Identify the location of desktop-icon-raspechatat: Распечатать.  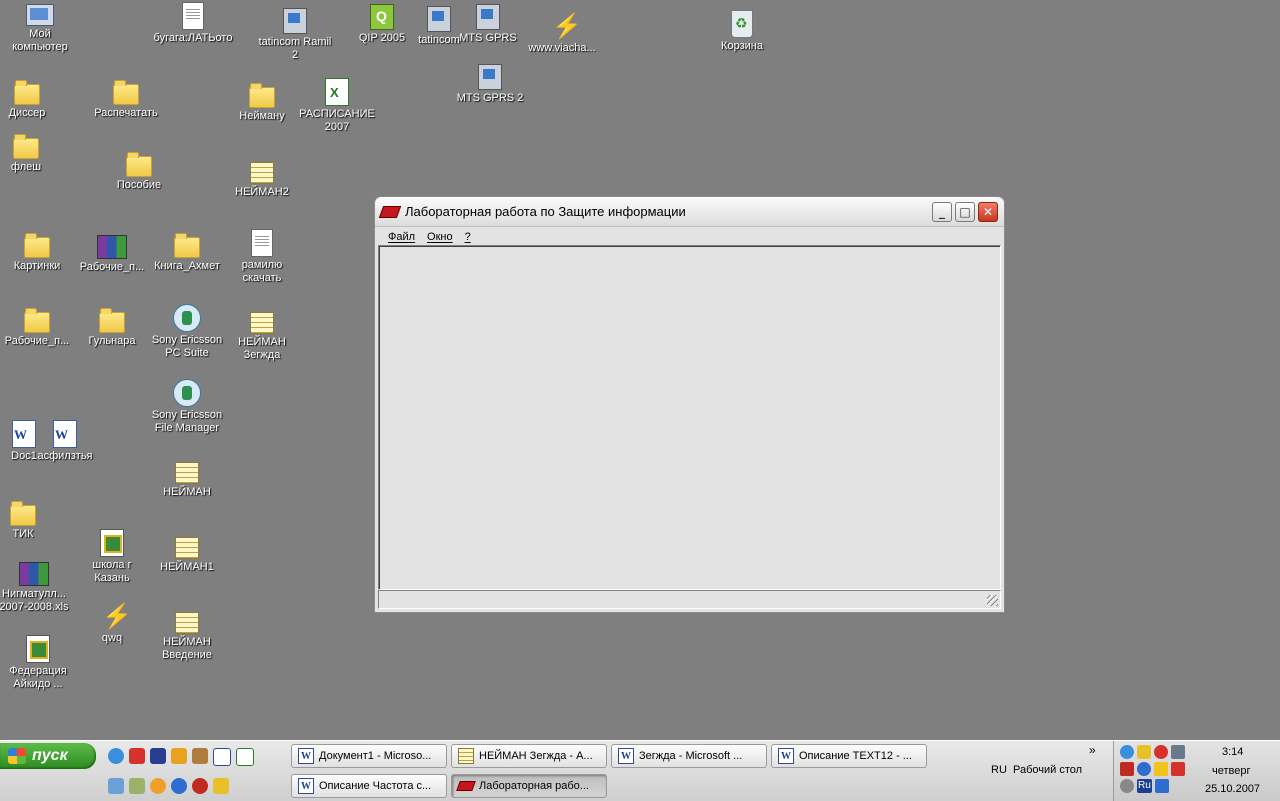
(126, 98).